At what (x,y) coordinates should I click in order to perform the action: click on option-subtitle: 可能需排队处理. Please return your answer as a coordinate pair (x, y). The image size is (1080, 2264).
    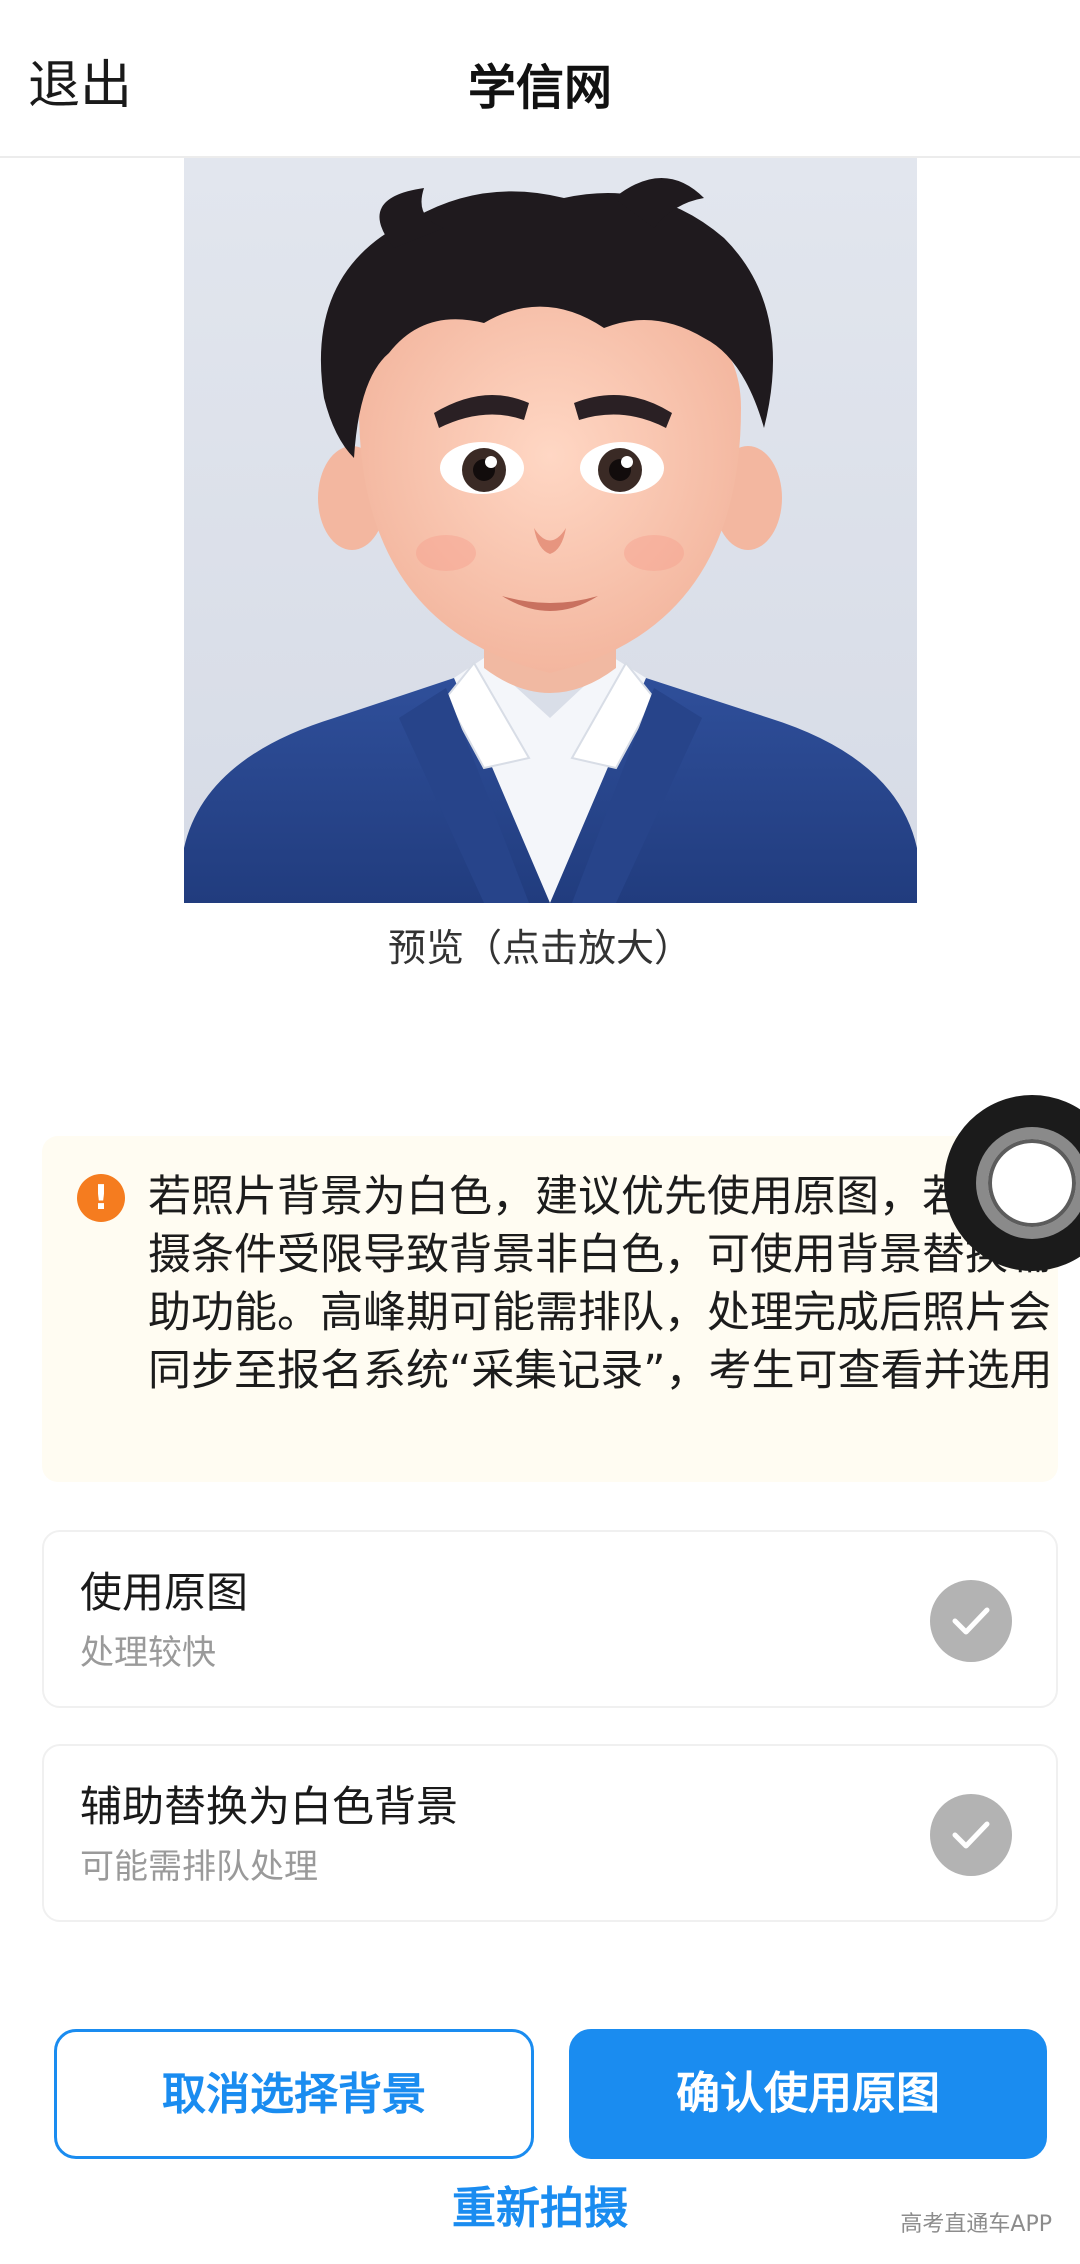
    Looking at the image, I should click on (199, 1867).